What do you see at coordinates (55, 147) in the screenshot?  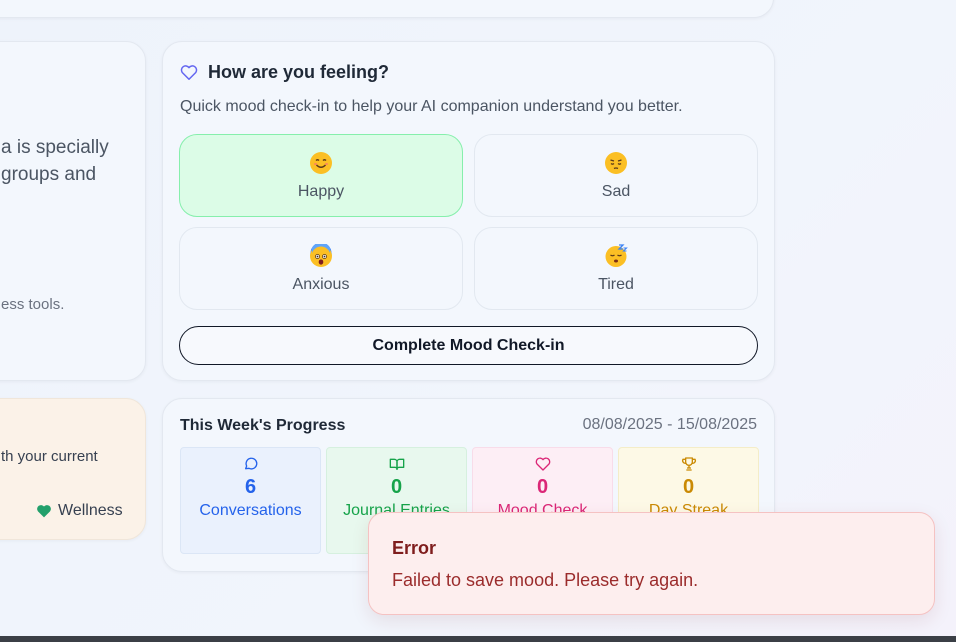 I see `info-text-line: a is specially` at bounding box center [55, 147].